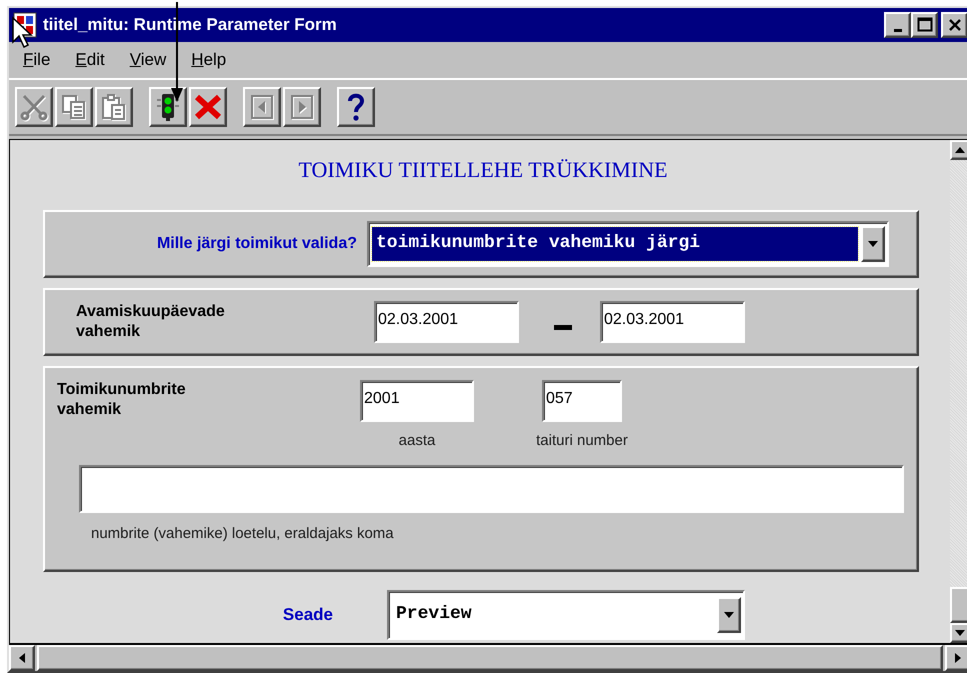 The image size is (967, 673). Describe the element at coordinates (615, 244) in the screenshot. I see `dropdown-value: toimikunumbrite vahemiku järgi` at that location.